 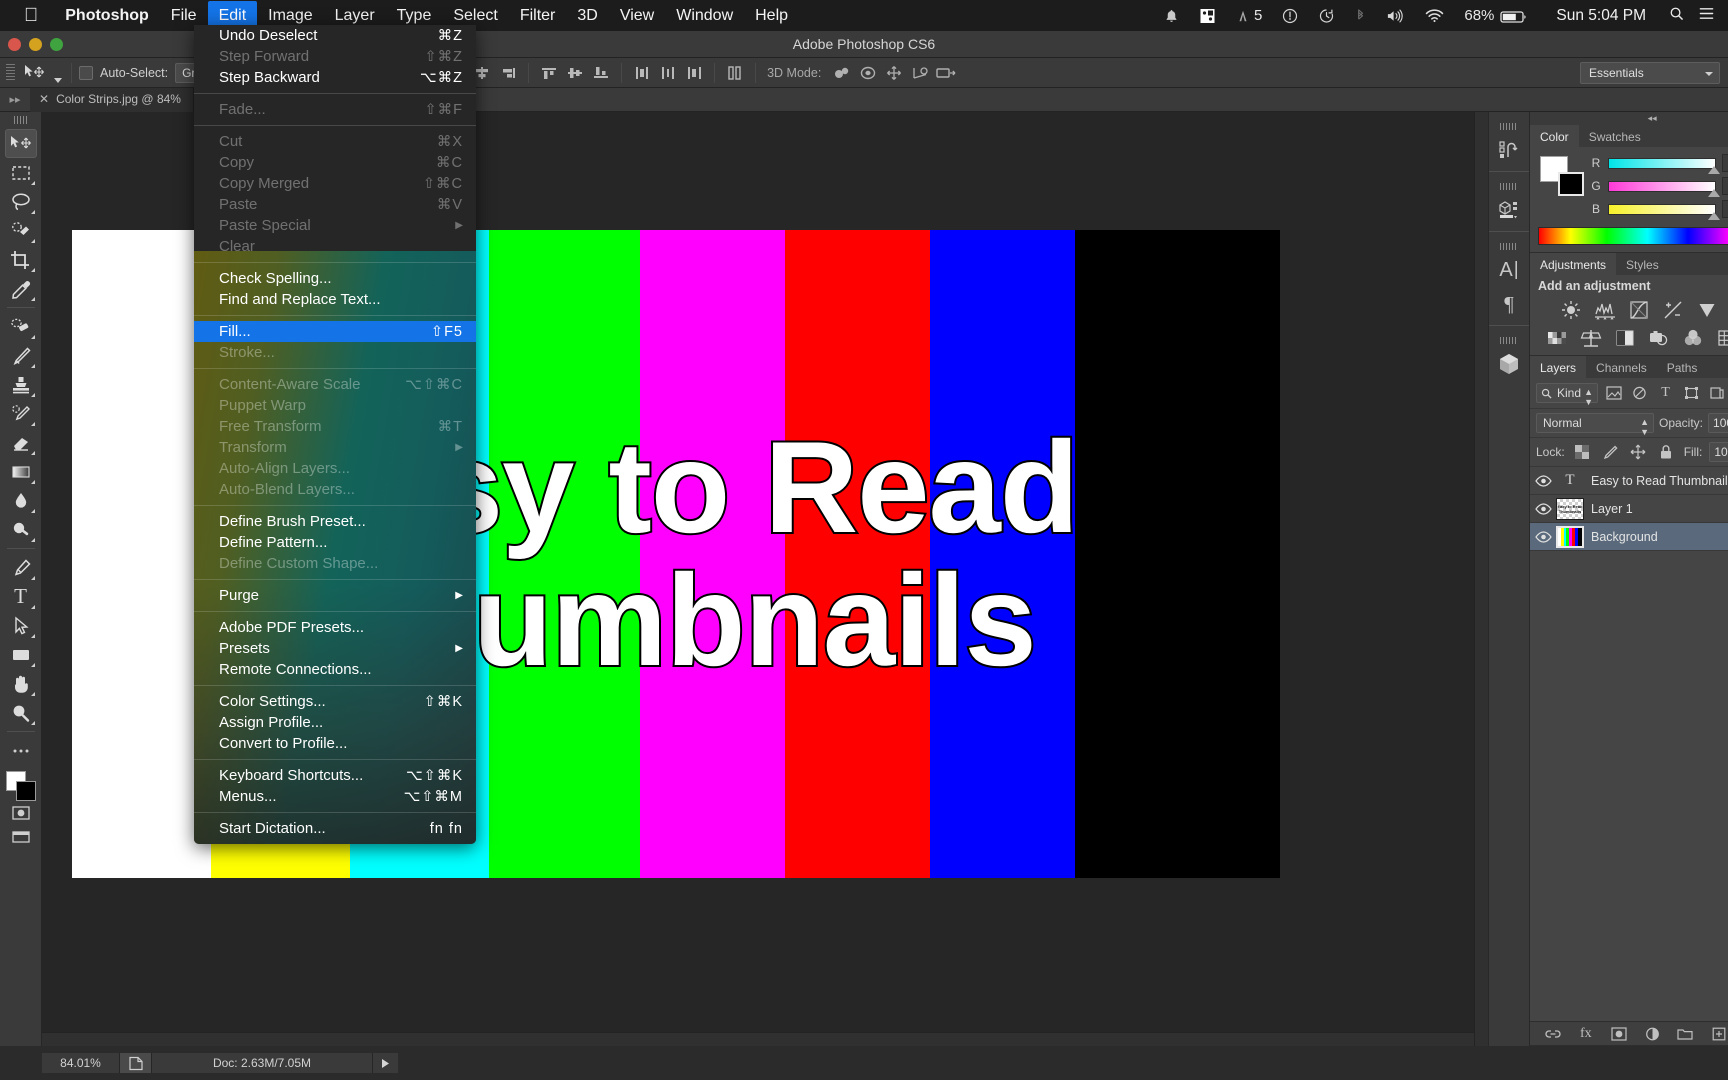 I want to click on channel-slider-b, so click(x=1664, y=211).